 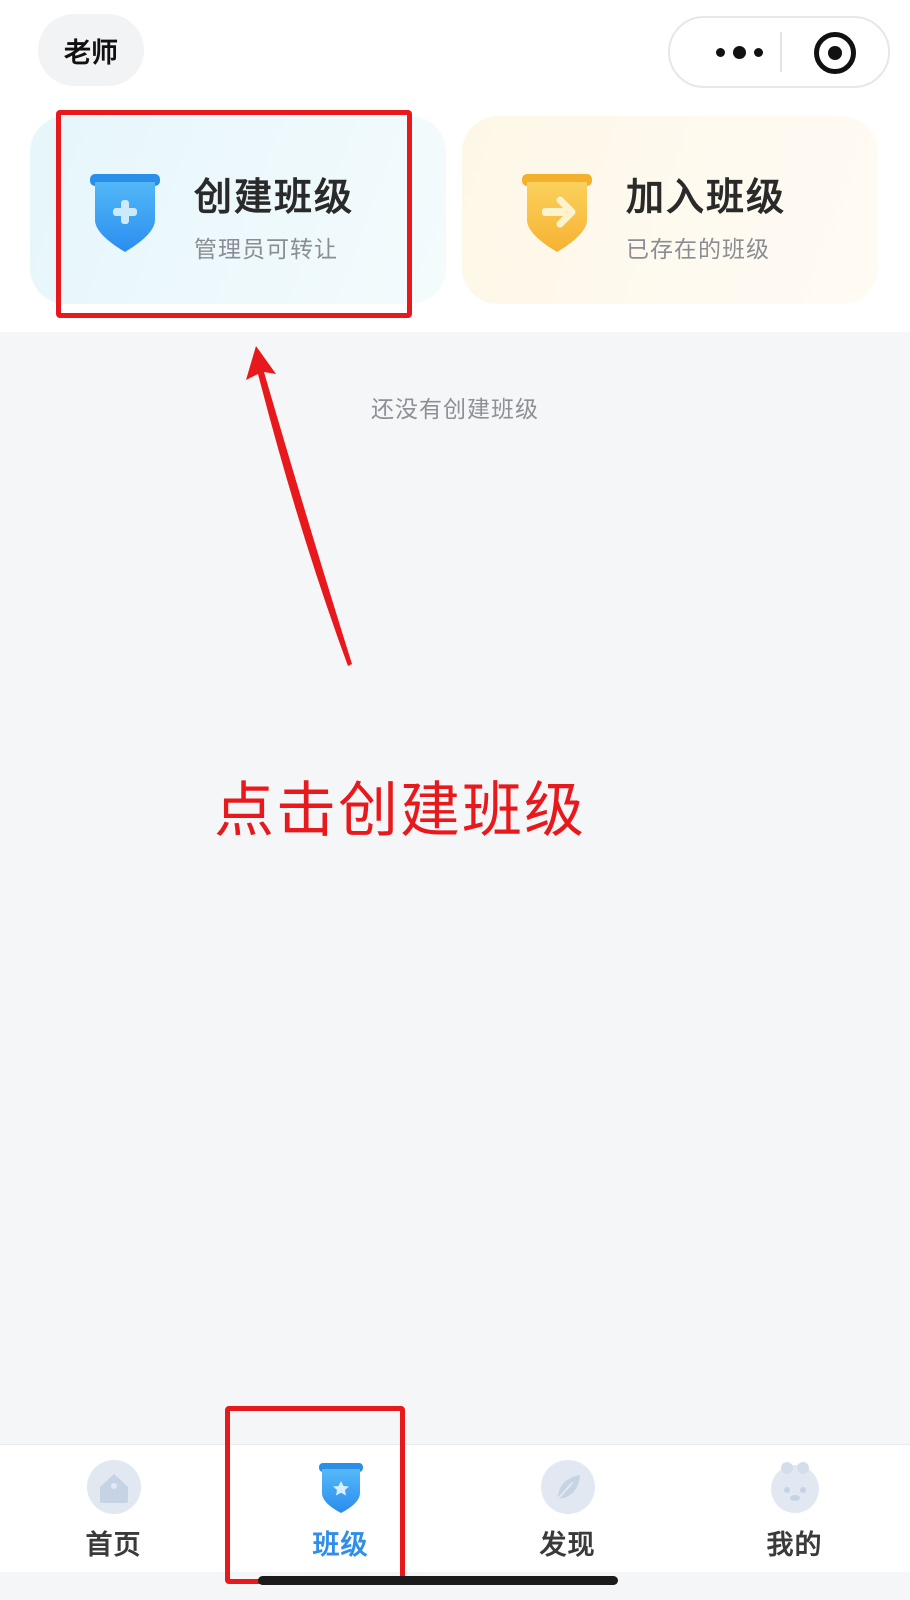 I want to click on join-class-card: 加入班级 已存在的班级, so click(x=670, y=210).